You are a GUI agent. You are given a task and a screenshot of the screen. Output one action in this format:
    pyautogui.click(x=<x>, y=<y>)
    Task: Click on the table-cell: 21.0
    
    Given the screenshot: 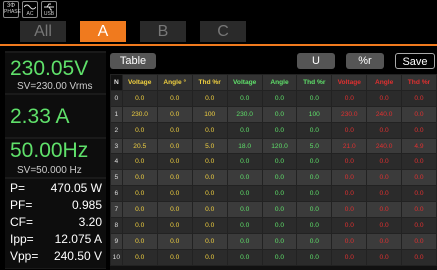 What is the action you would take?
    pyautogui.click(x=349, y=146)
    